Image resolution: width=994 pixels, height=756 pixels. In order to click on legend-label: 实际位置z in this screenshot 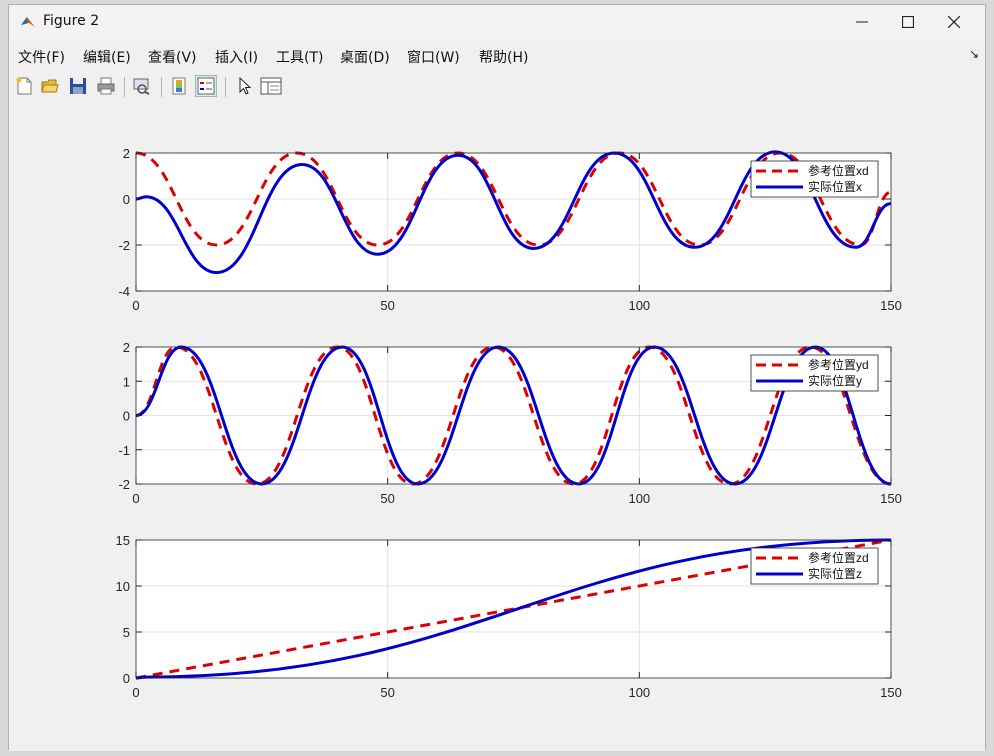, I will do `click(835, 573)`.